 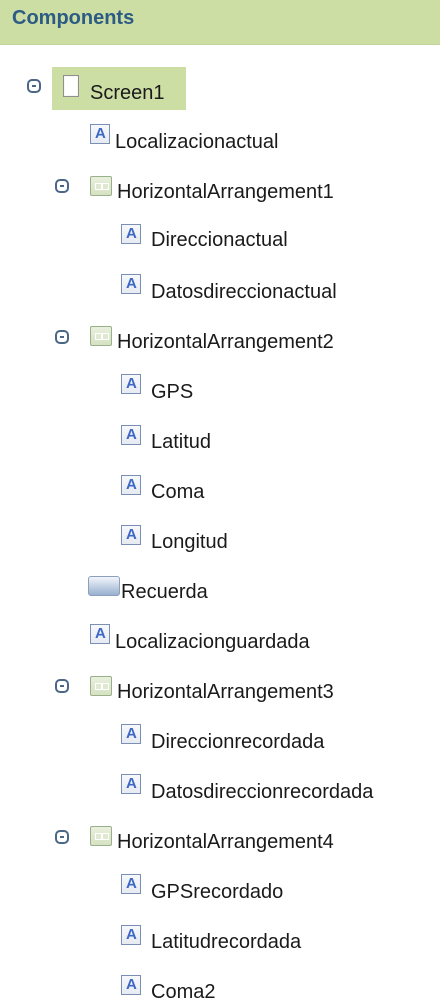 I want to click on tree-item-screen1: Screen1, so click(x=127, y=93).